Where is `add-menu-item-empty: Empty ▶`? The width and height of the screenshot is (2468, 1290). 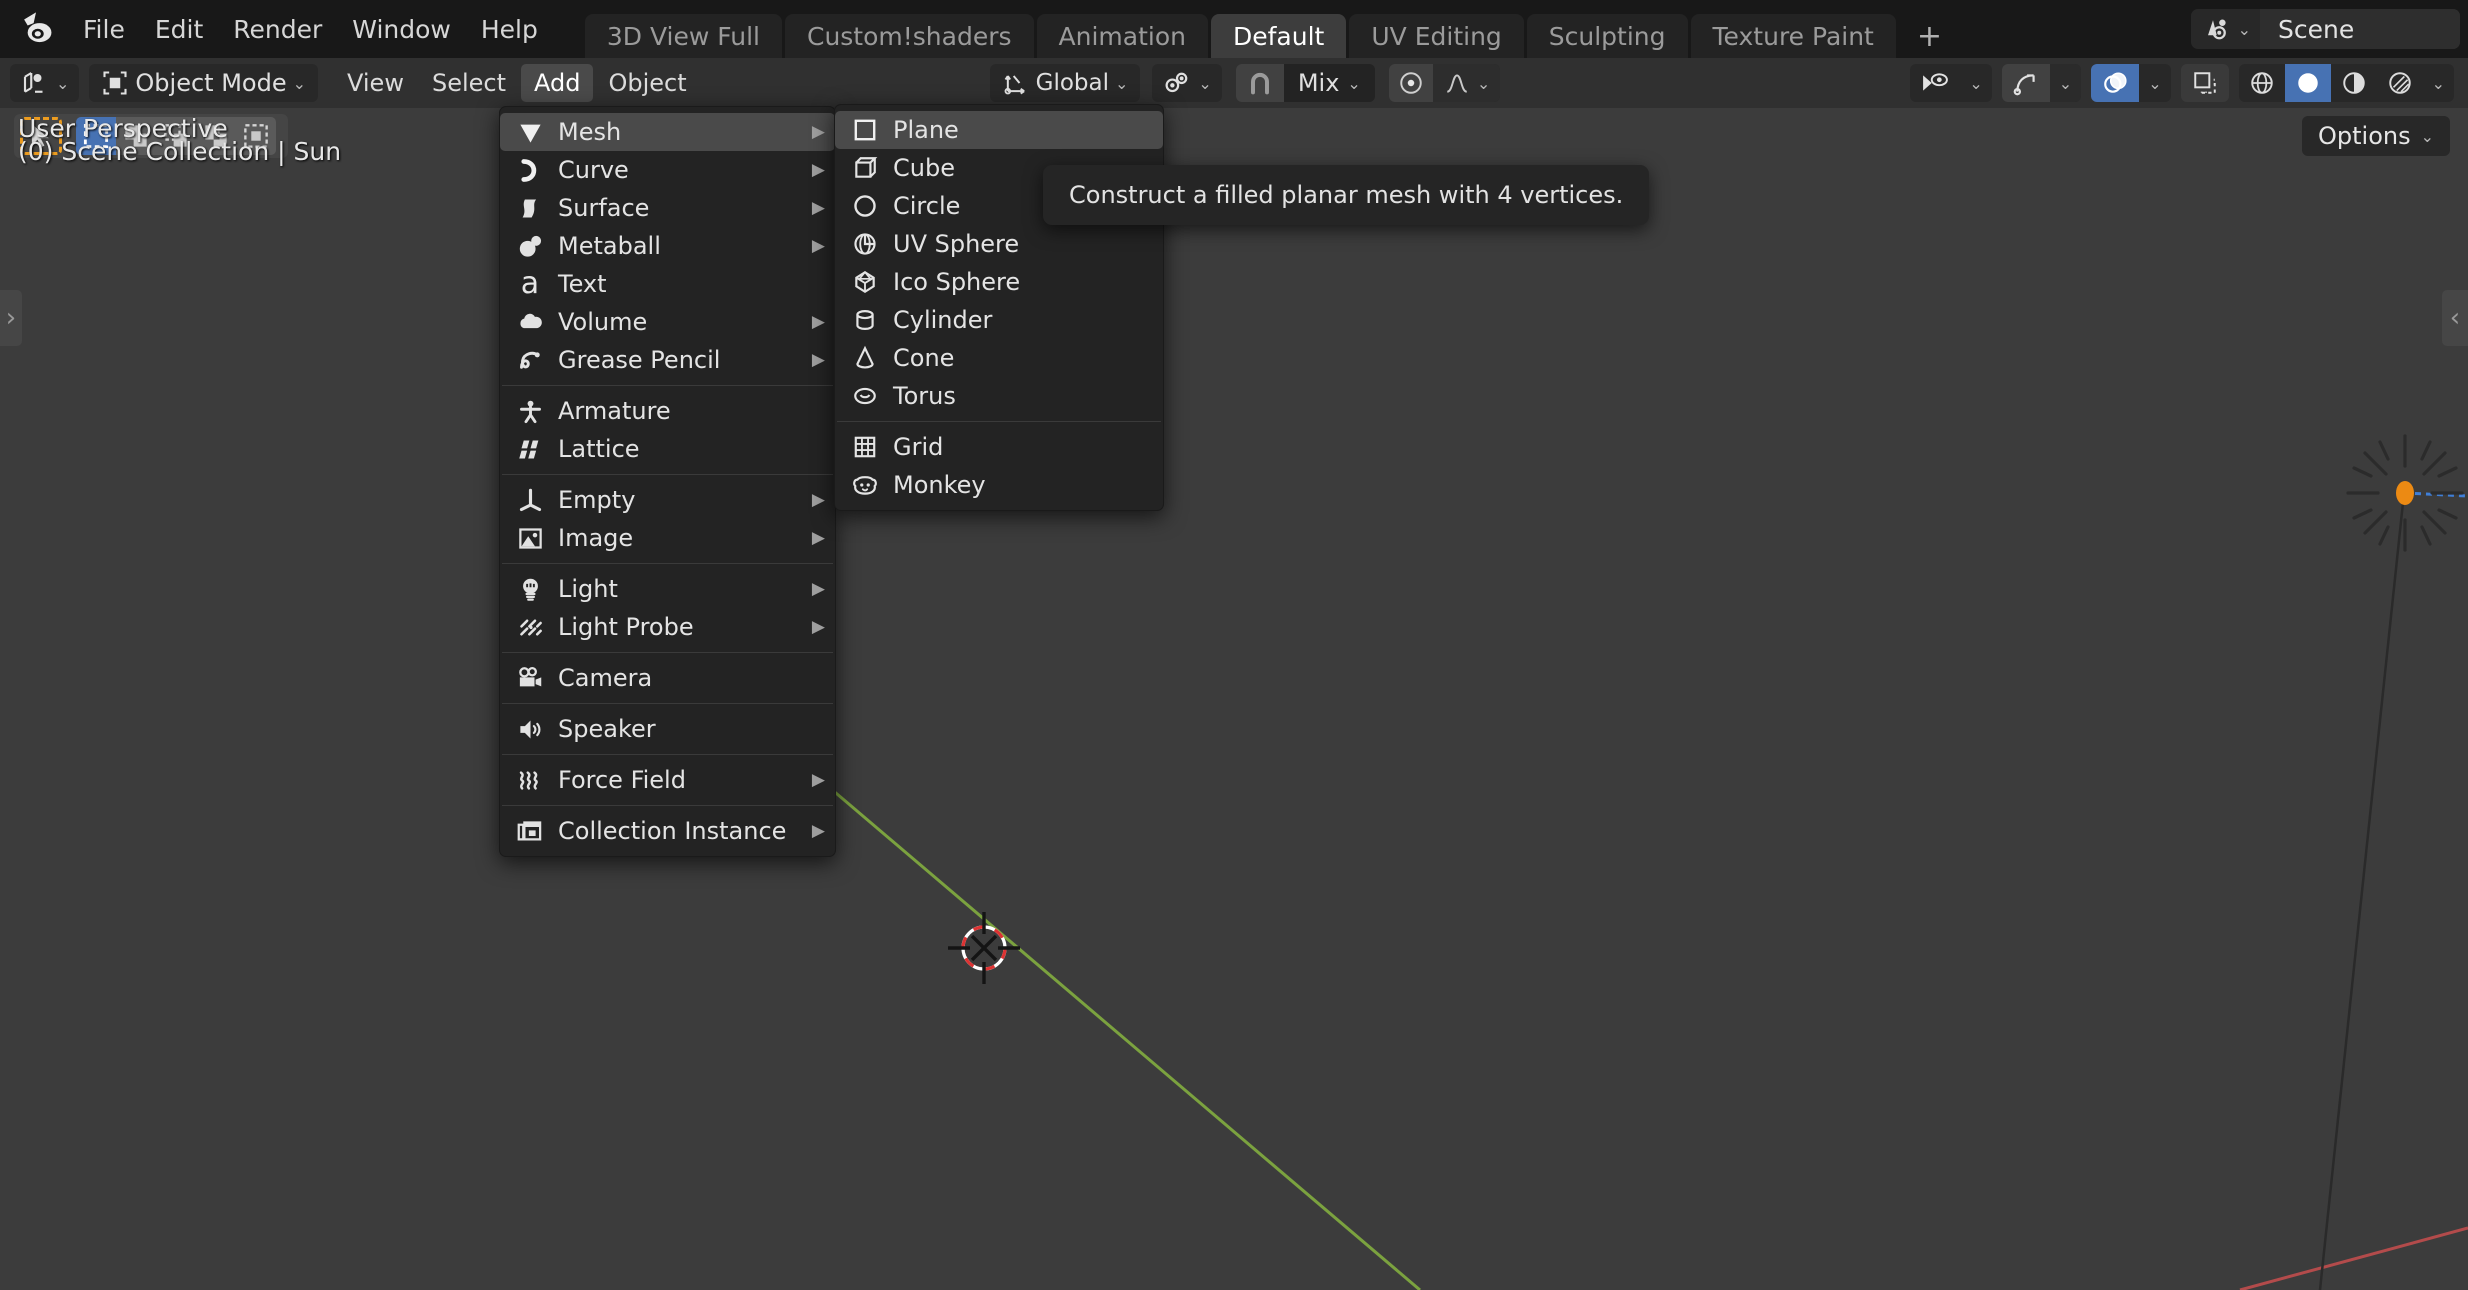 add-menu-item-empty: Empty ▶ is located at coordinates (667, 500).